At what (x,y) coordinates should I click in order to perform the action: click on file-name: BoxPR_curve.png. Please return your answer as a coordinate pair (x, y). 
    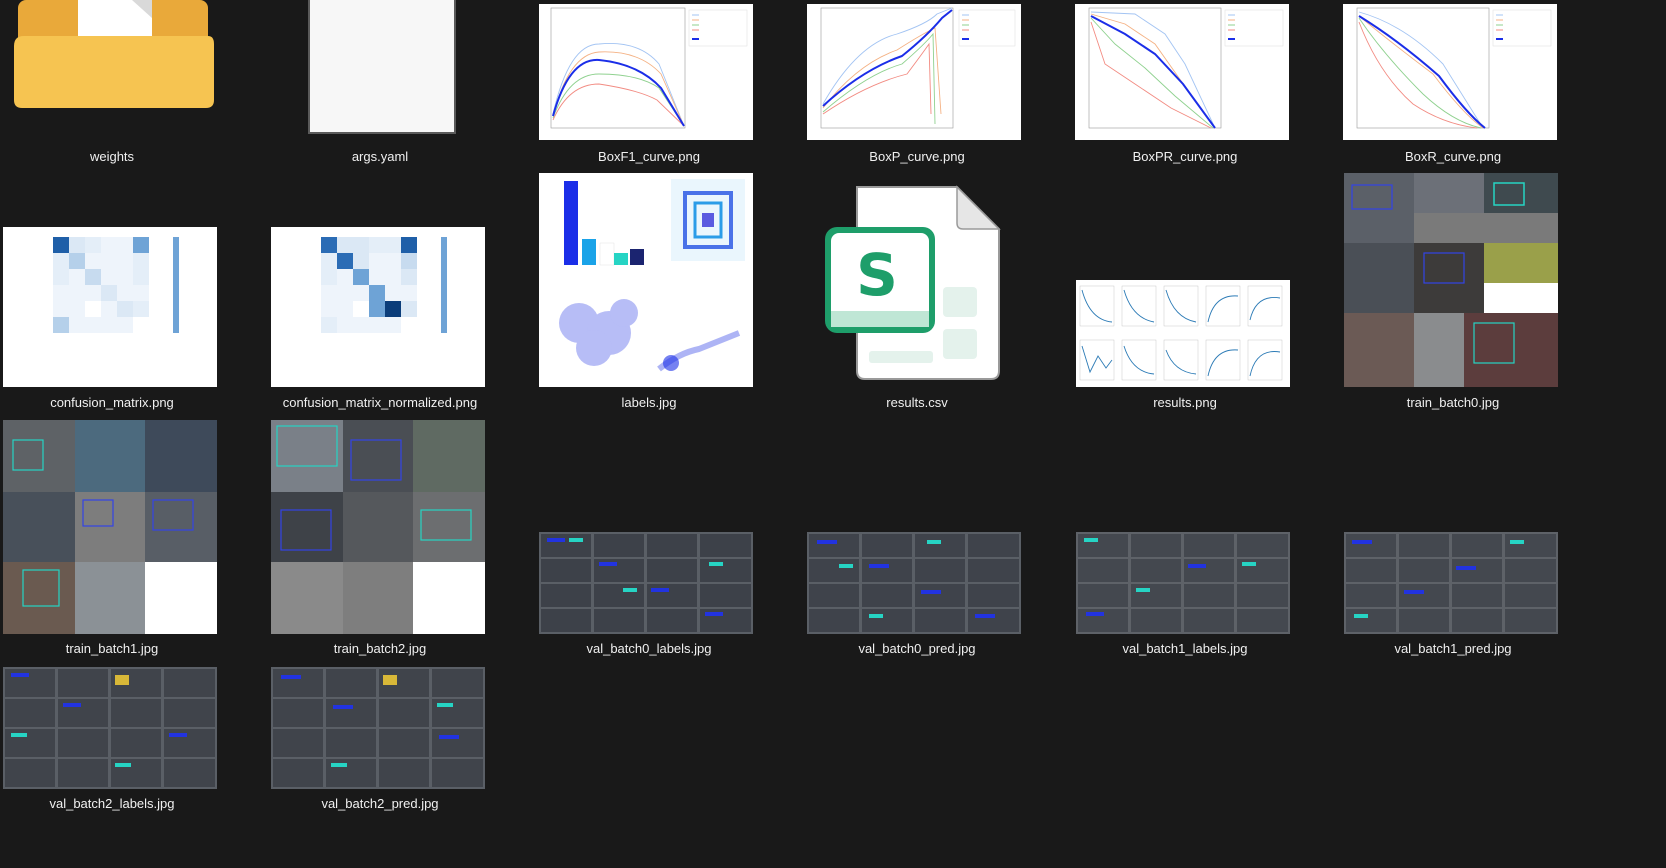
    Looking at the image, I should click on (1185, 156).